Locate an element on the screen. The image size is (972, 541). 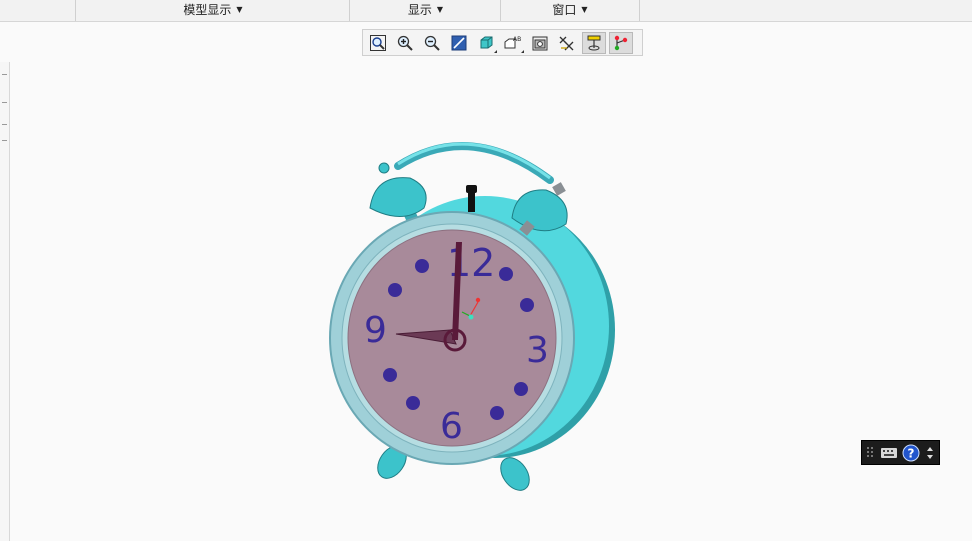
datum-display-filters-button is located at coordinates (567, 43).